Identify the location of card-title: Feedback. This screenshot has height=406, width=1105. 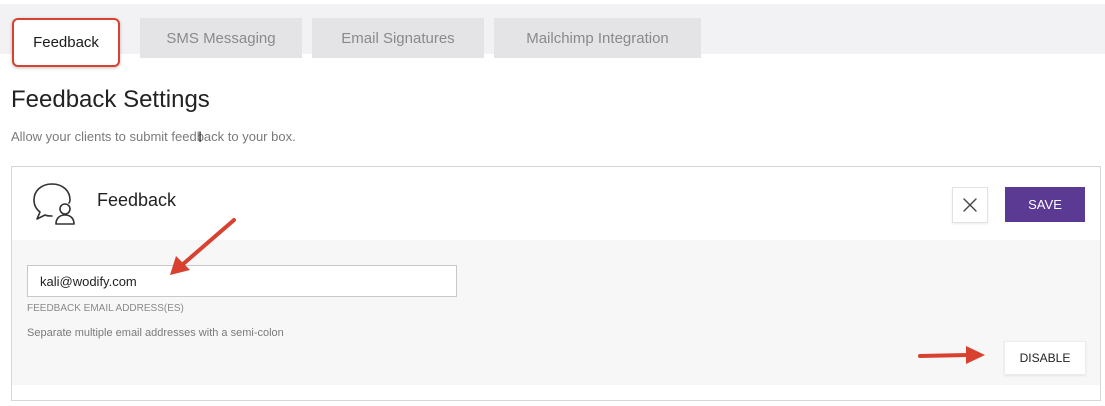
(137, 200).